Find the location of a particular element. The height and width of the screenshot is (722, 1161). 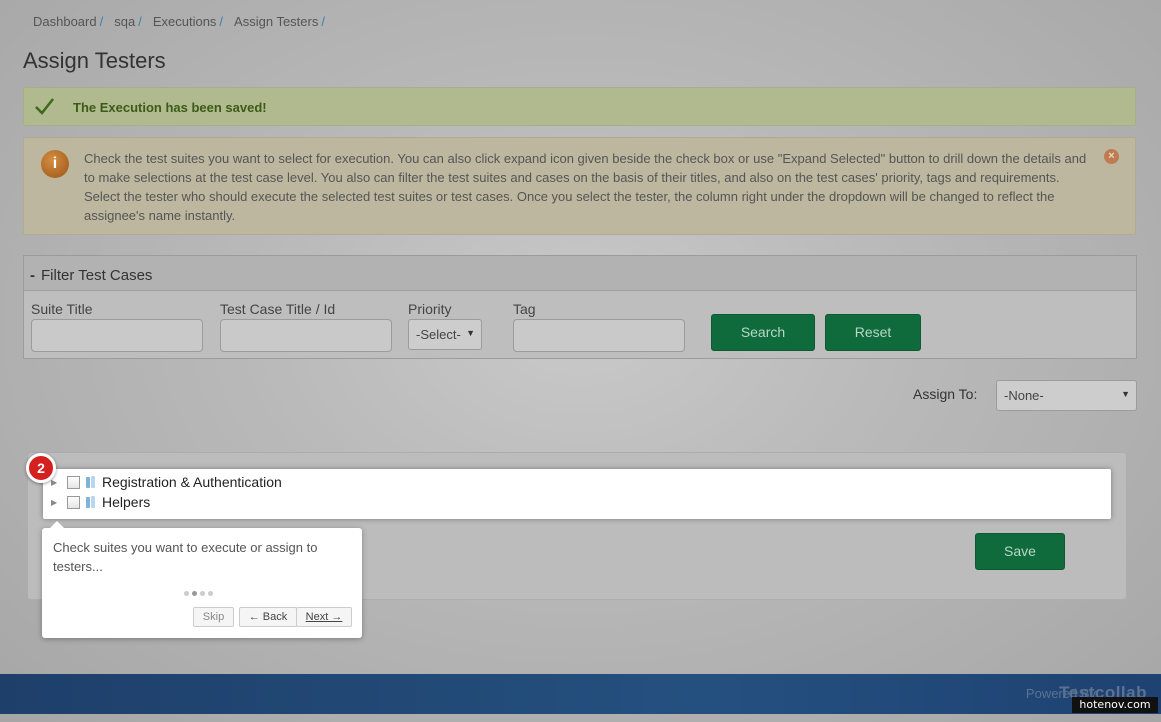

popover-pointer is located at coordinates (57, 524).